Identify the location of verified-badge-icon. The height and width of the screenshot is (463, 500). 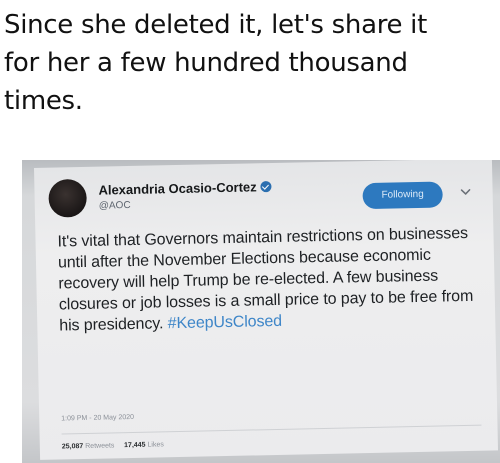
(266, 187).